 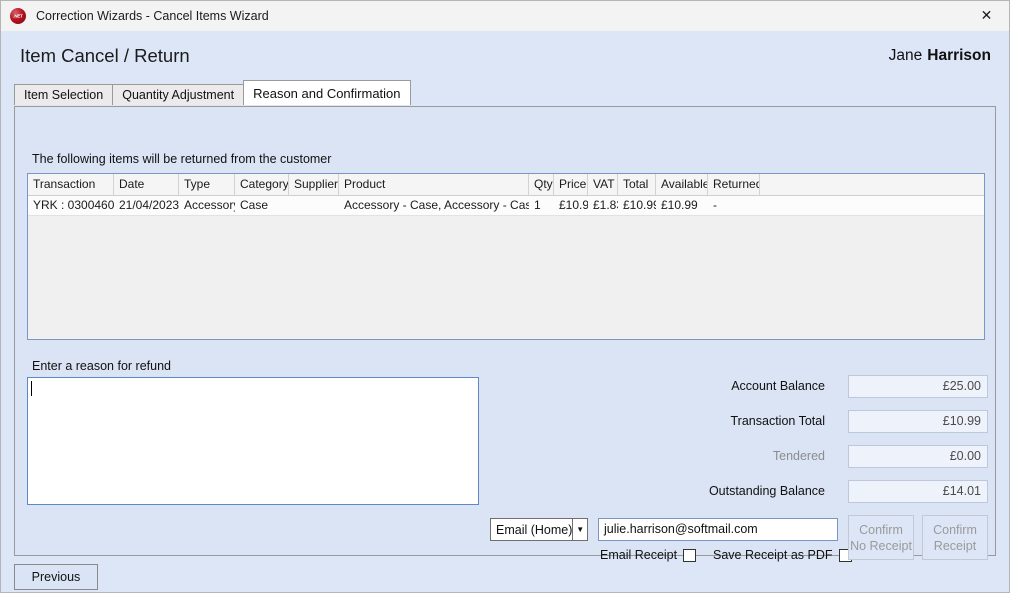 What do you see at coordinates (146, 184) in the screenshot?
I see `column-header-date: Date` at bounding box center [146, 184].